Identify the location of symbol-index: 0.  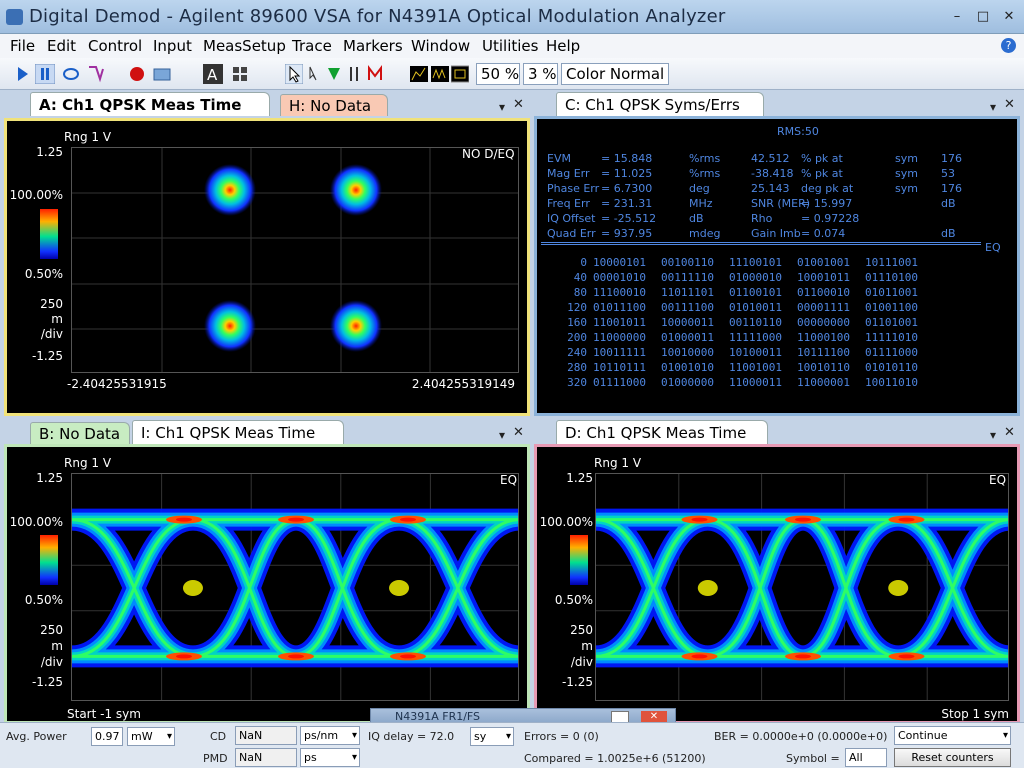
(583, 262).